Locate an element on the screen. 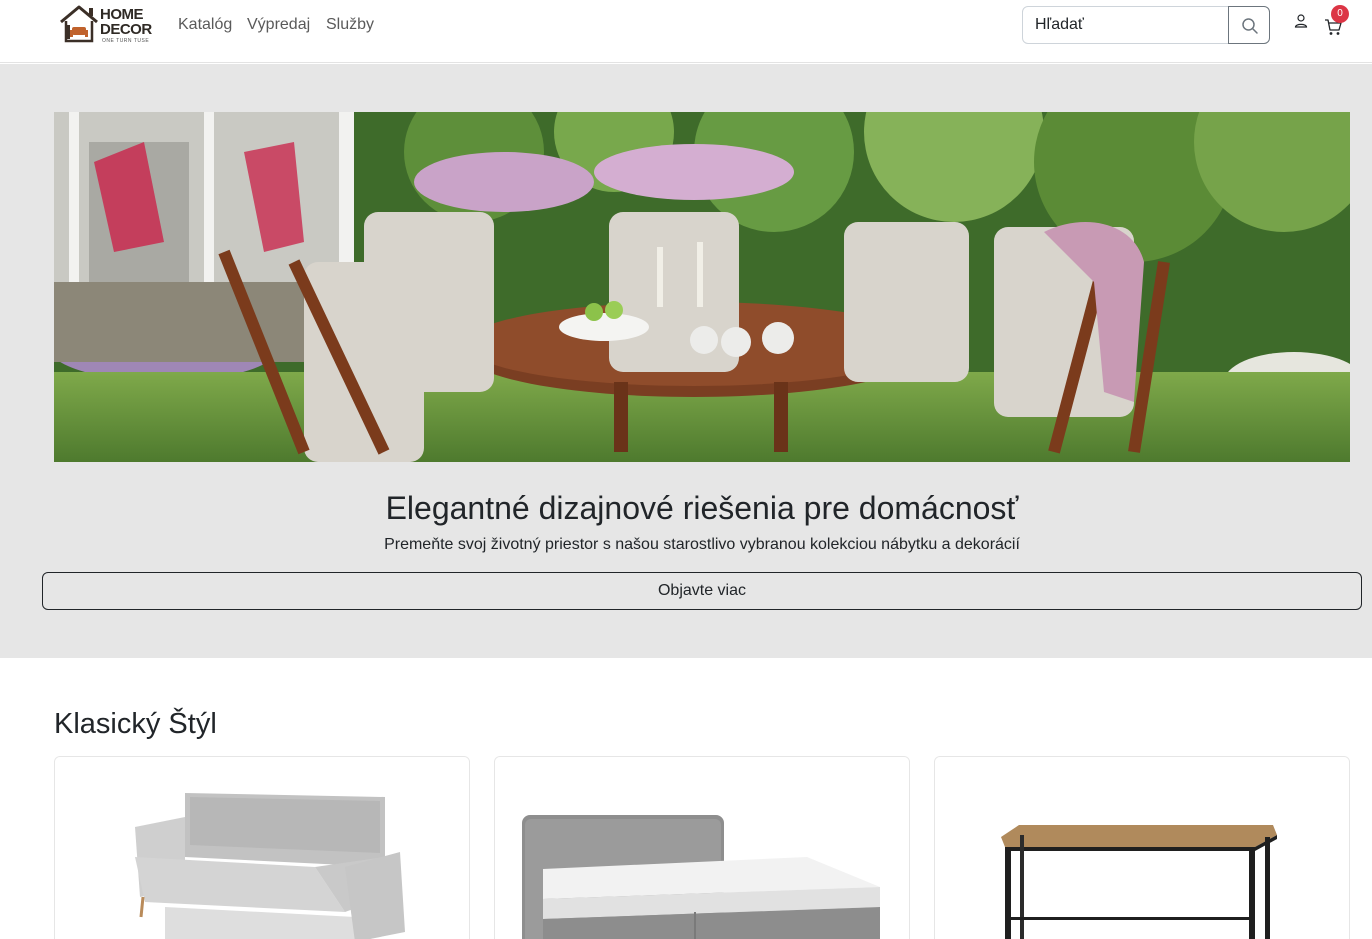 Image resolution: width=1372 pixels, height=939 pixels. discover-more-button: Objavte viac is located at coordinates (702, 591).